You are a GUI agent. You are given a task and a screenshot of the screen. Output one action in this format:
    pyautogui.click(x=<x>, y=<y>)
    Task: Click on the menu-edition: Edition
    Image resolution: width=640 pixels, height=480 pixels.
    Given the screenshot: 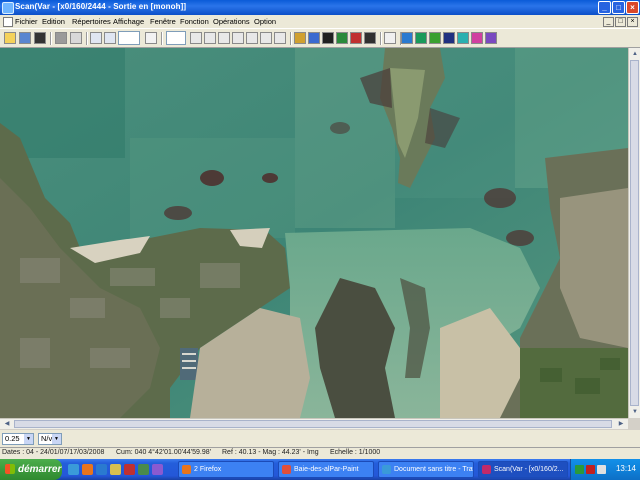 What is the action you would take?
    pyautogui.click(x=53, y=21)
    